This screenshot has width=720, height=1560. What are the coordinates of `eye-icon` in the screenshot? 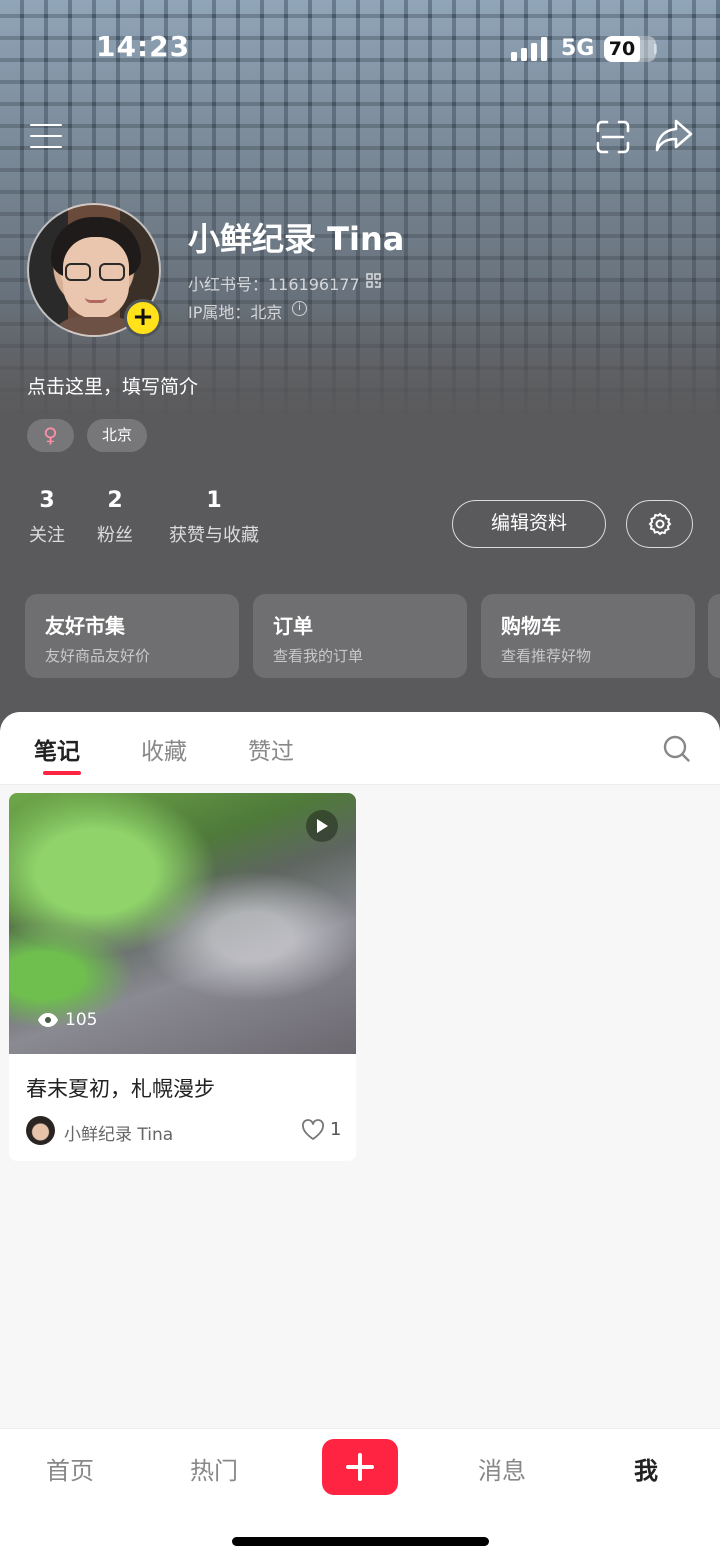 It's located at (48, 1020).